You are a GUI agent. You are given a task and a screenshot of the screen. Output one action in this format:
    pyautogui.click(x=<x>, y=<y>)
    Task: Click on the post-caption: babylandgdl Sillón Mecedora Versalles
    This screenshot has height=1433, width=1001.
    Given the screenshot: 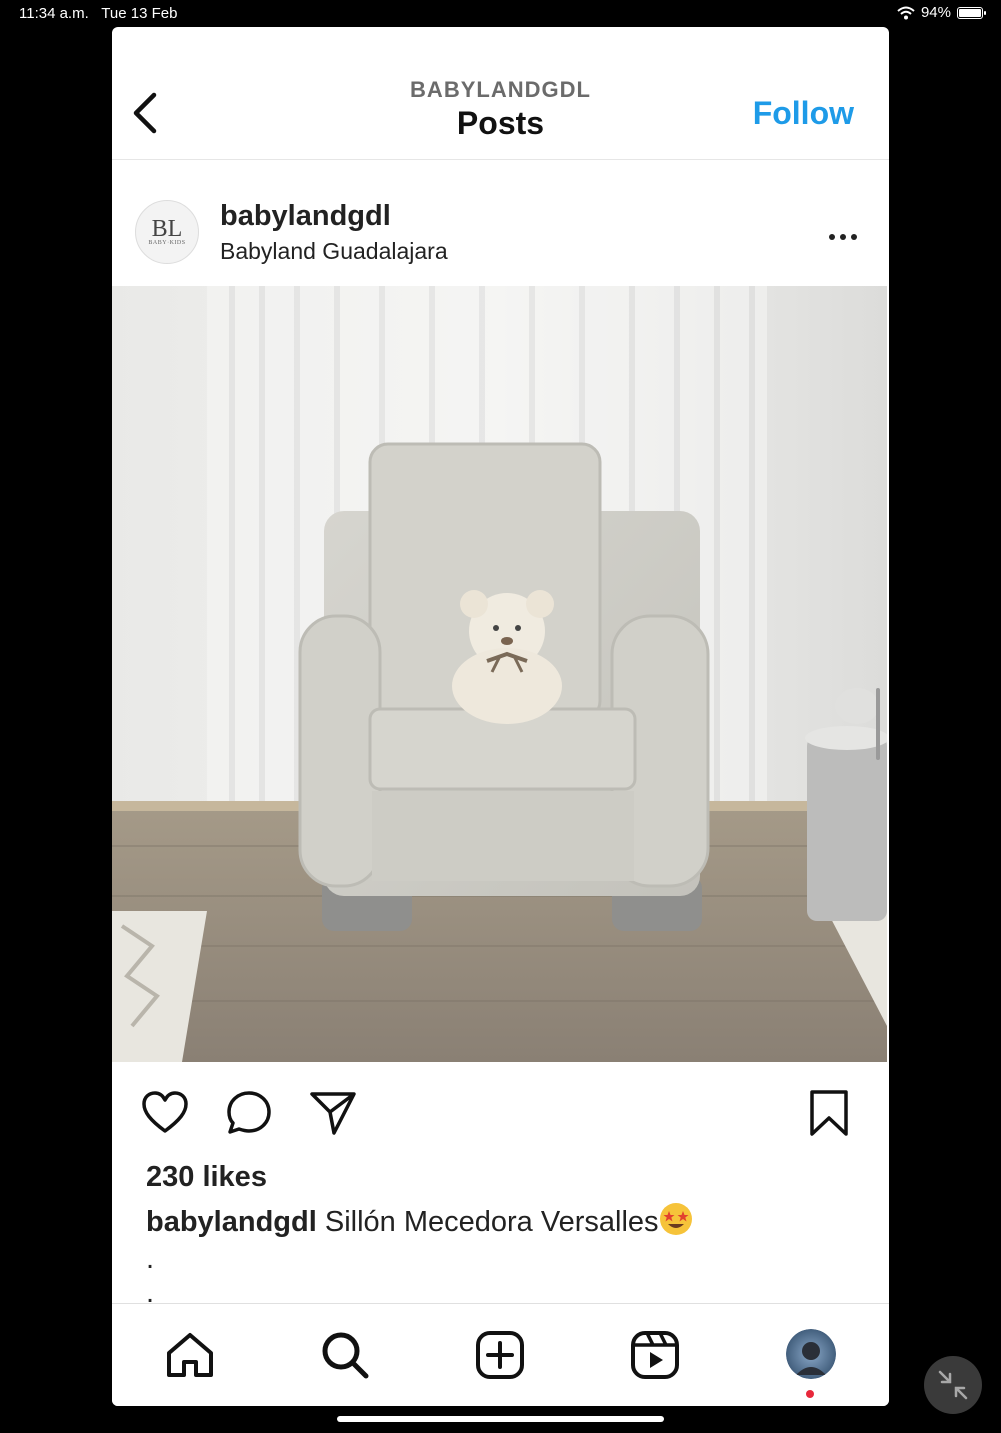 What is the action you would take?
    pyautogui.click(x=419, y=1220)
    